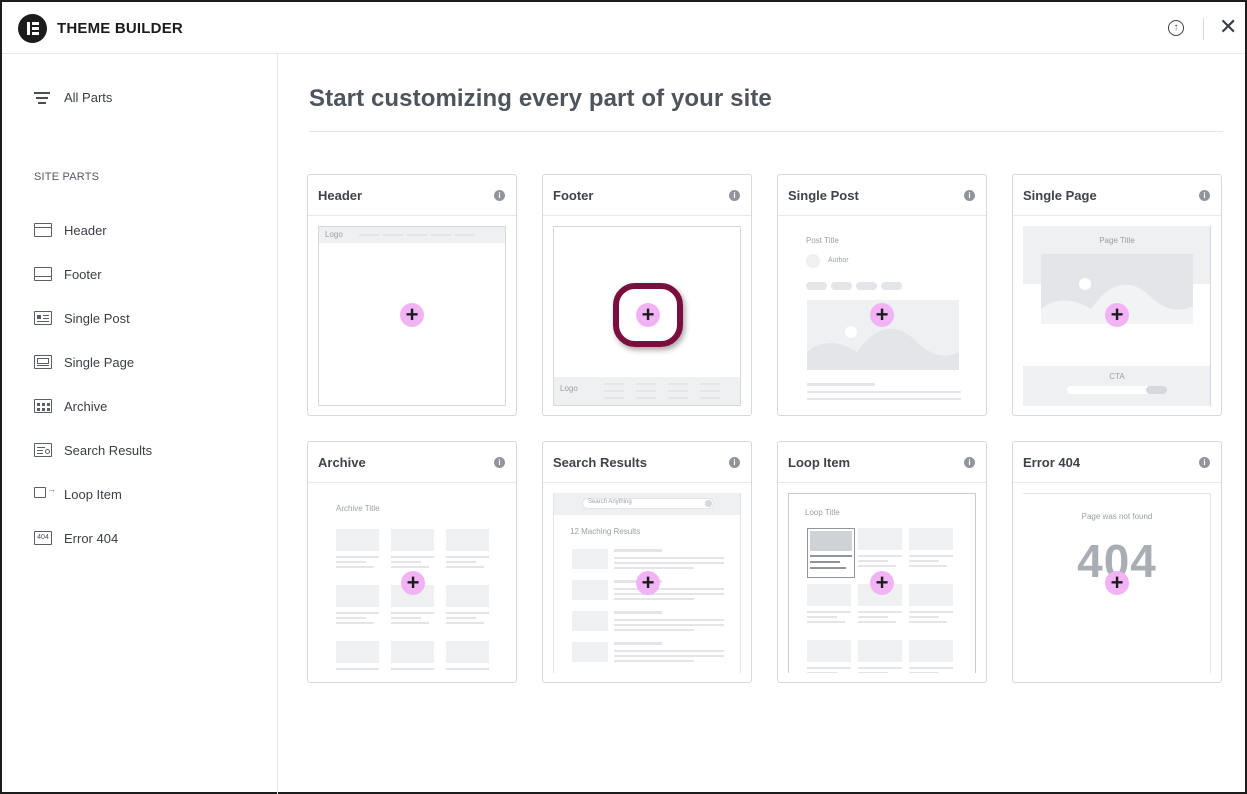  What do you see at coordinates (144, 407) in the screenshot?
I see `sidebar-item-archive: Archive` at bounding box center [144, 407].